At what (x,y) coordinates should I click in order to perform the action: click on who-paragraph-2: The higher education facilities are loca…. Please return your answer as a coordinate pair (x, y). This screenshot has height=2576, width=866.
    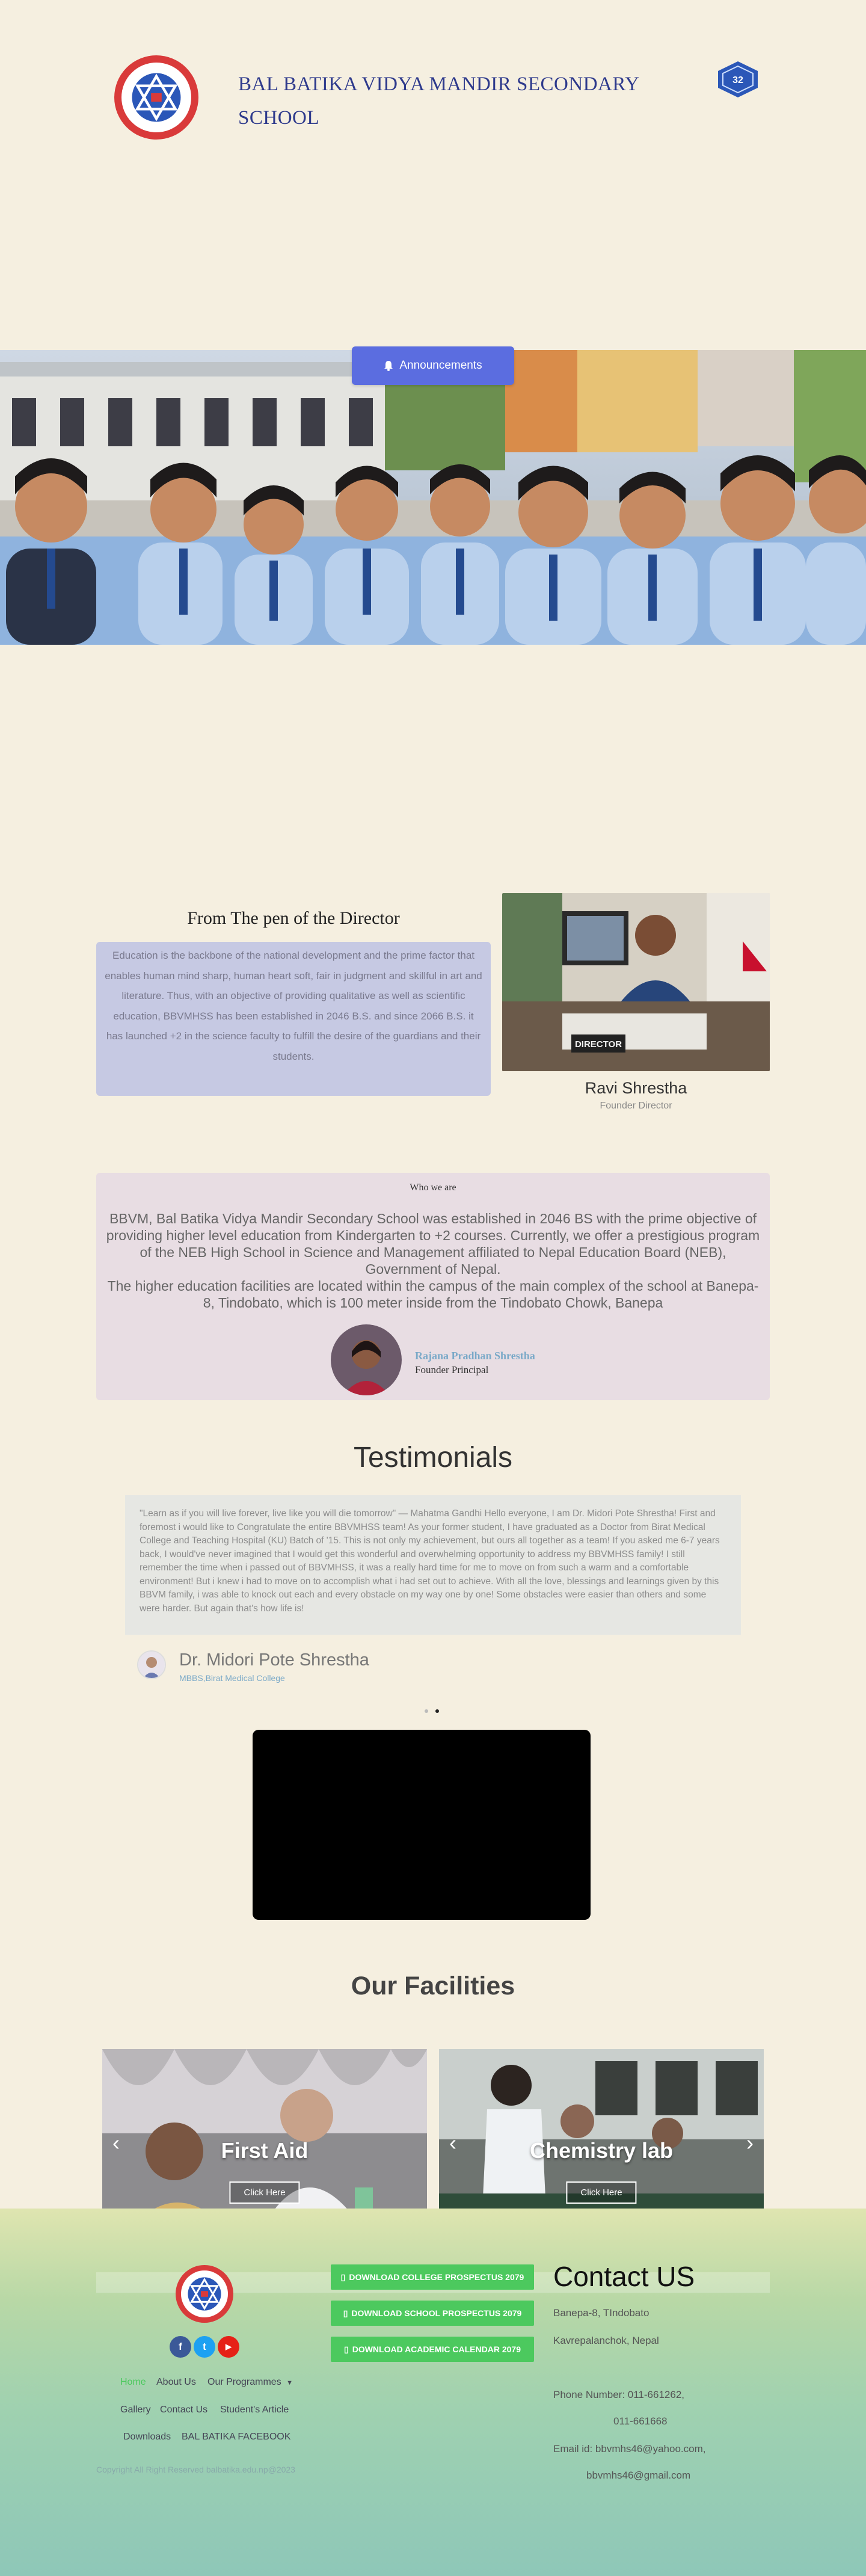
    Looking at the image, I should click on (433, 1295).